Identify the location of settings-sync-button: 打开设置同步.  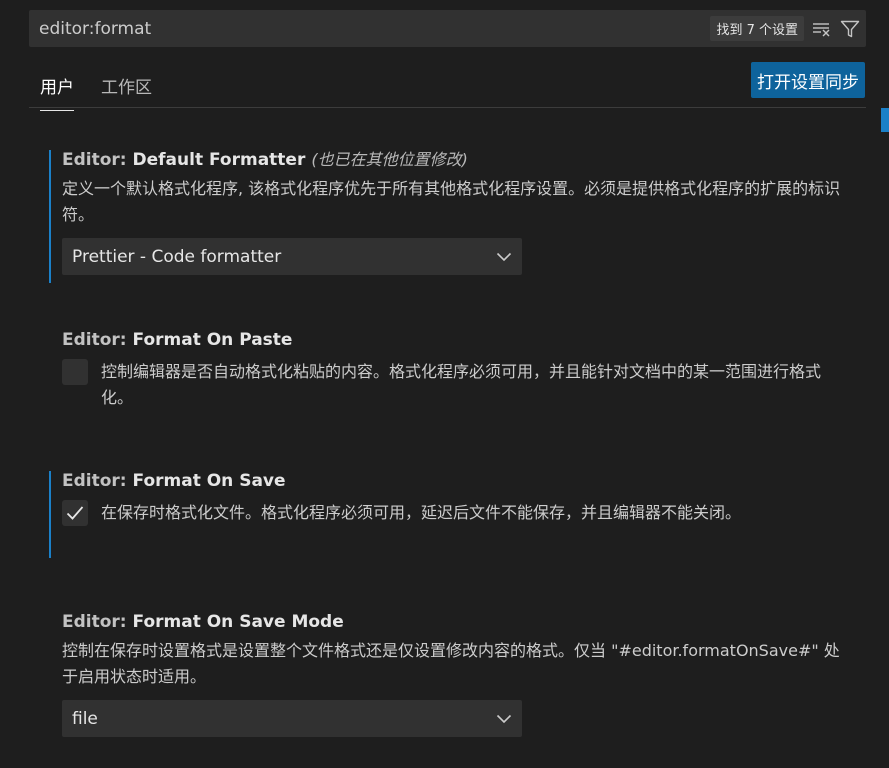
(808, 80).